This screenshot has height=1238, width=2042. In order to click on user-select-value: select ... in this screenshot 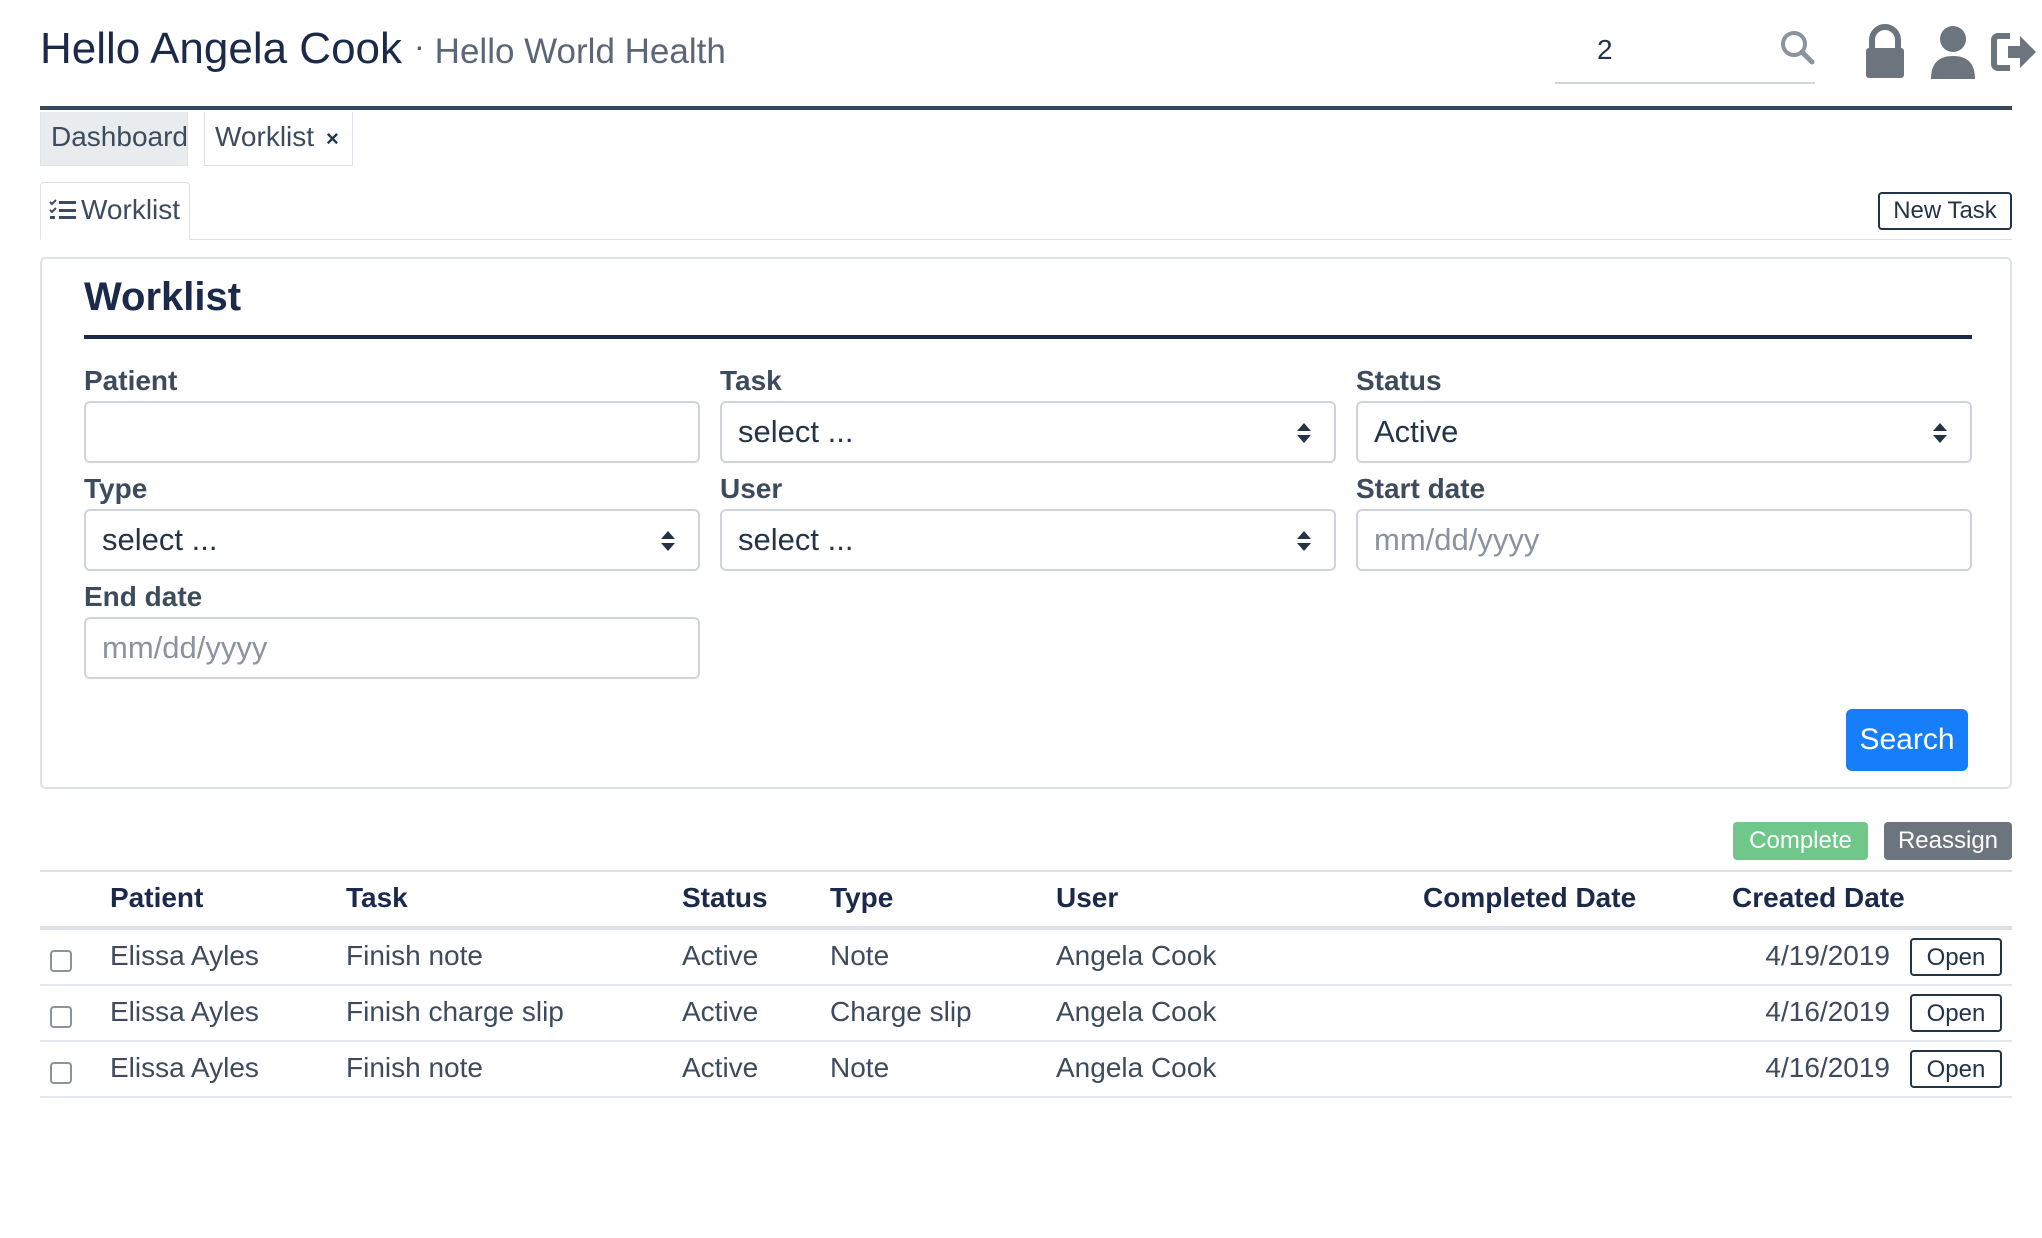, I will do `click(796, 539)`.